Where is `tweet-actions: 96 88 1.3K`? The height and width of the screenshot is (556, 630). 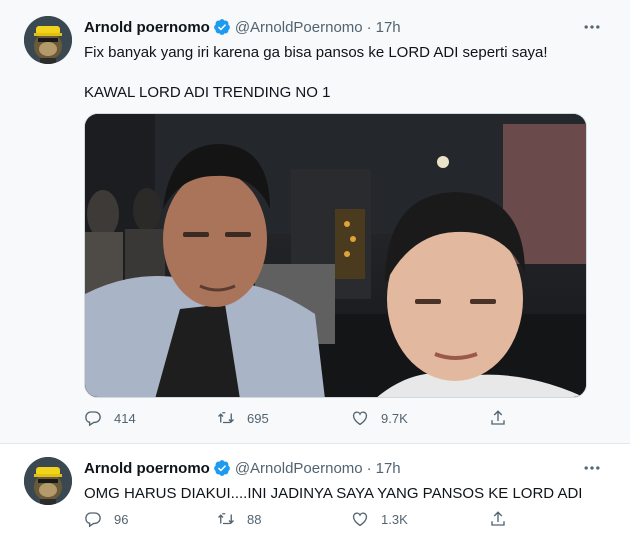 tweet-actions: 96 88 1.3K is located at coordinates (299, 521).